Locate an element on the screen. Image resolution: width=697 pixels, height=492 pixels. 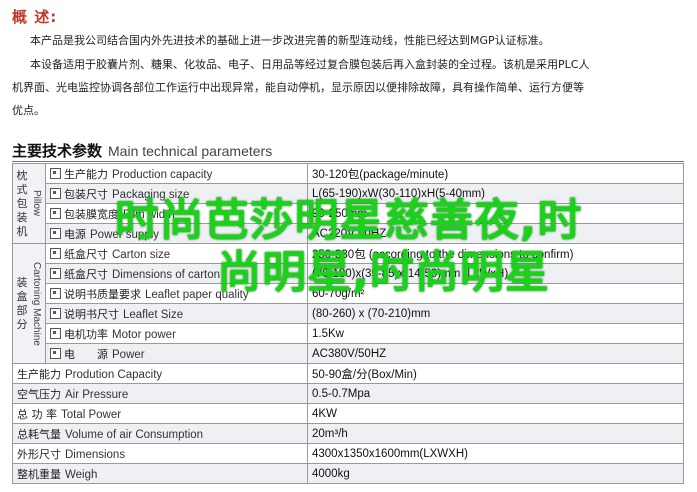
row-value: L(65-190)xW(30-110)xH(5-40mm) is located at coordinates (495, 193).